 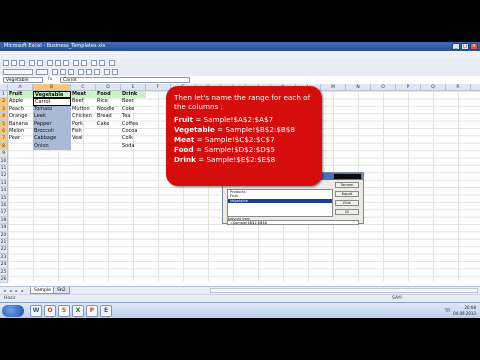 What do you see at coordinates (4, 146) in the screenshot?
I see `row-header: 8` at bounding box center [4, 146].